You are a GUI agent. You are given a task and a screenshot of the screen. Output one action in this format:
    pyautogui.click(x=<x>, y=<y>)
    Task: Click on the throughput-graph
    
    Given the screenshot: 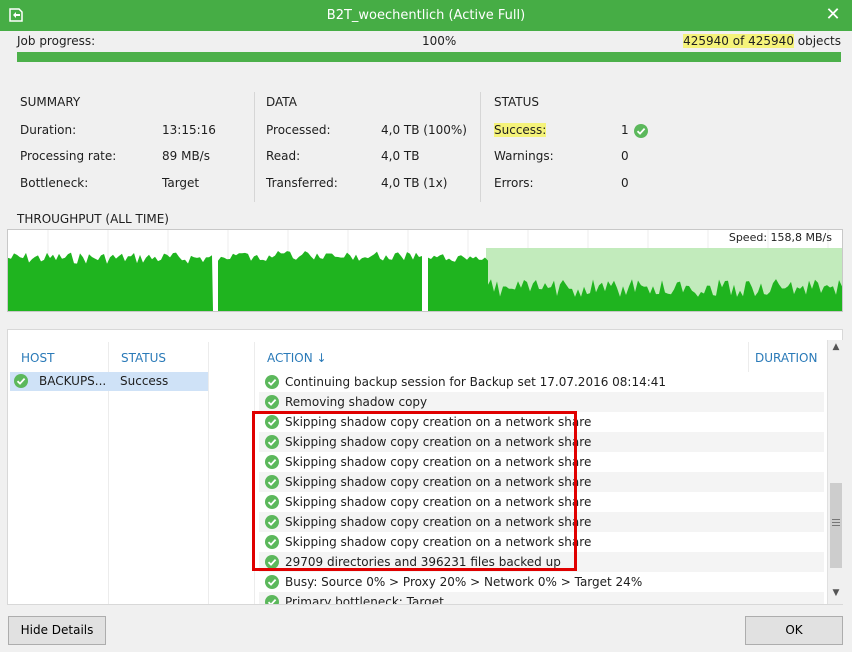 What is the action you would take?
    pyautogui.click(x=425, y=270)
    